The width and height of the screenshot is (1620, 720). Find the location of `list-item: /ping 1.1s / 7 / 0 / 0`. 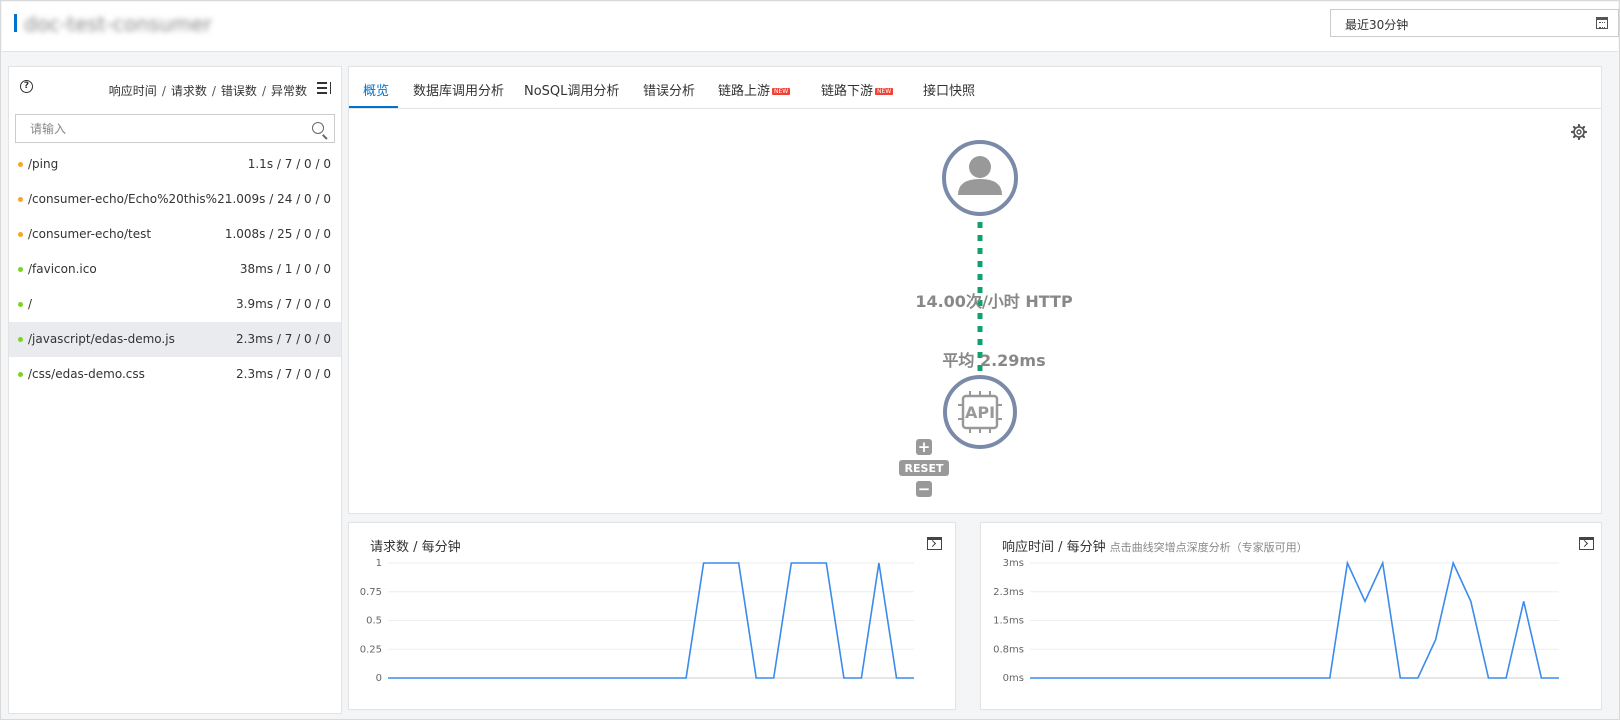

list-item: /ping 1.1s / 7 / 0 / 0 is located at coordinates (175, 164).